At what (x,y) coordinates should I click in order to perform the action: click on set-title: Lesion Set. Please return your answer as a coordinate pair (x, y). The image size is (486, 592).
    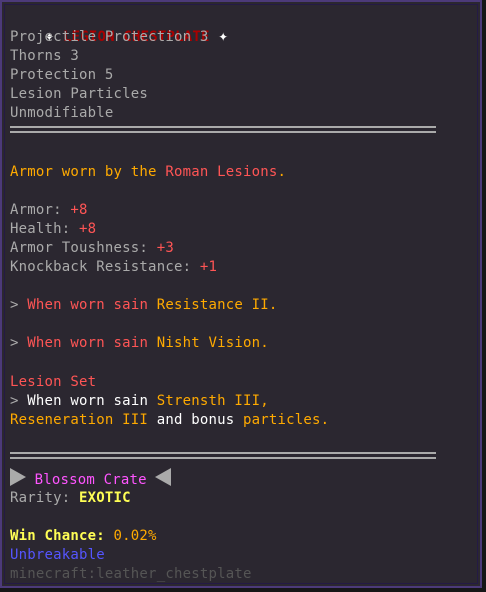
    Looking at the image, I should click on (53, 382).